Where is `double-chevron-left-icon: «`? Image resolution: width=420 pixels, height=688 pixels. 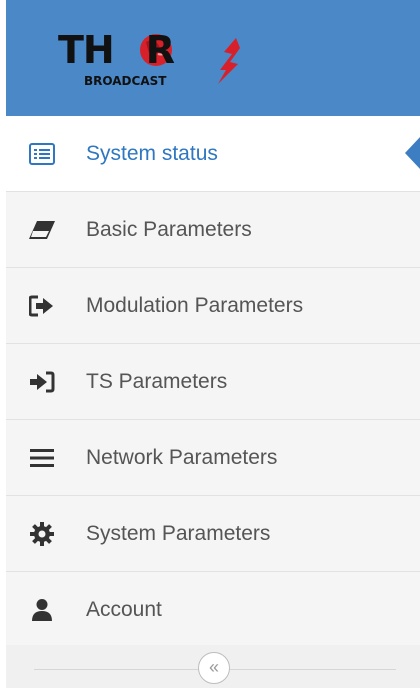
double-chevron-left-icon: « is located at coordinates (213, 667).